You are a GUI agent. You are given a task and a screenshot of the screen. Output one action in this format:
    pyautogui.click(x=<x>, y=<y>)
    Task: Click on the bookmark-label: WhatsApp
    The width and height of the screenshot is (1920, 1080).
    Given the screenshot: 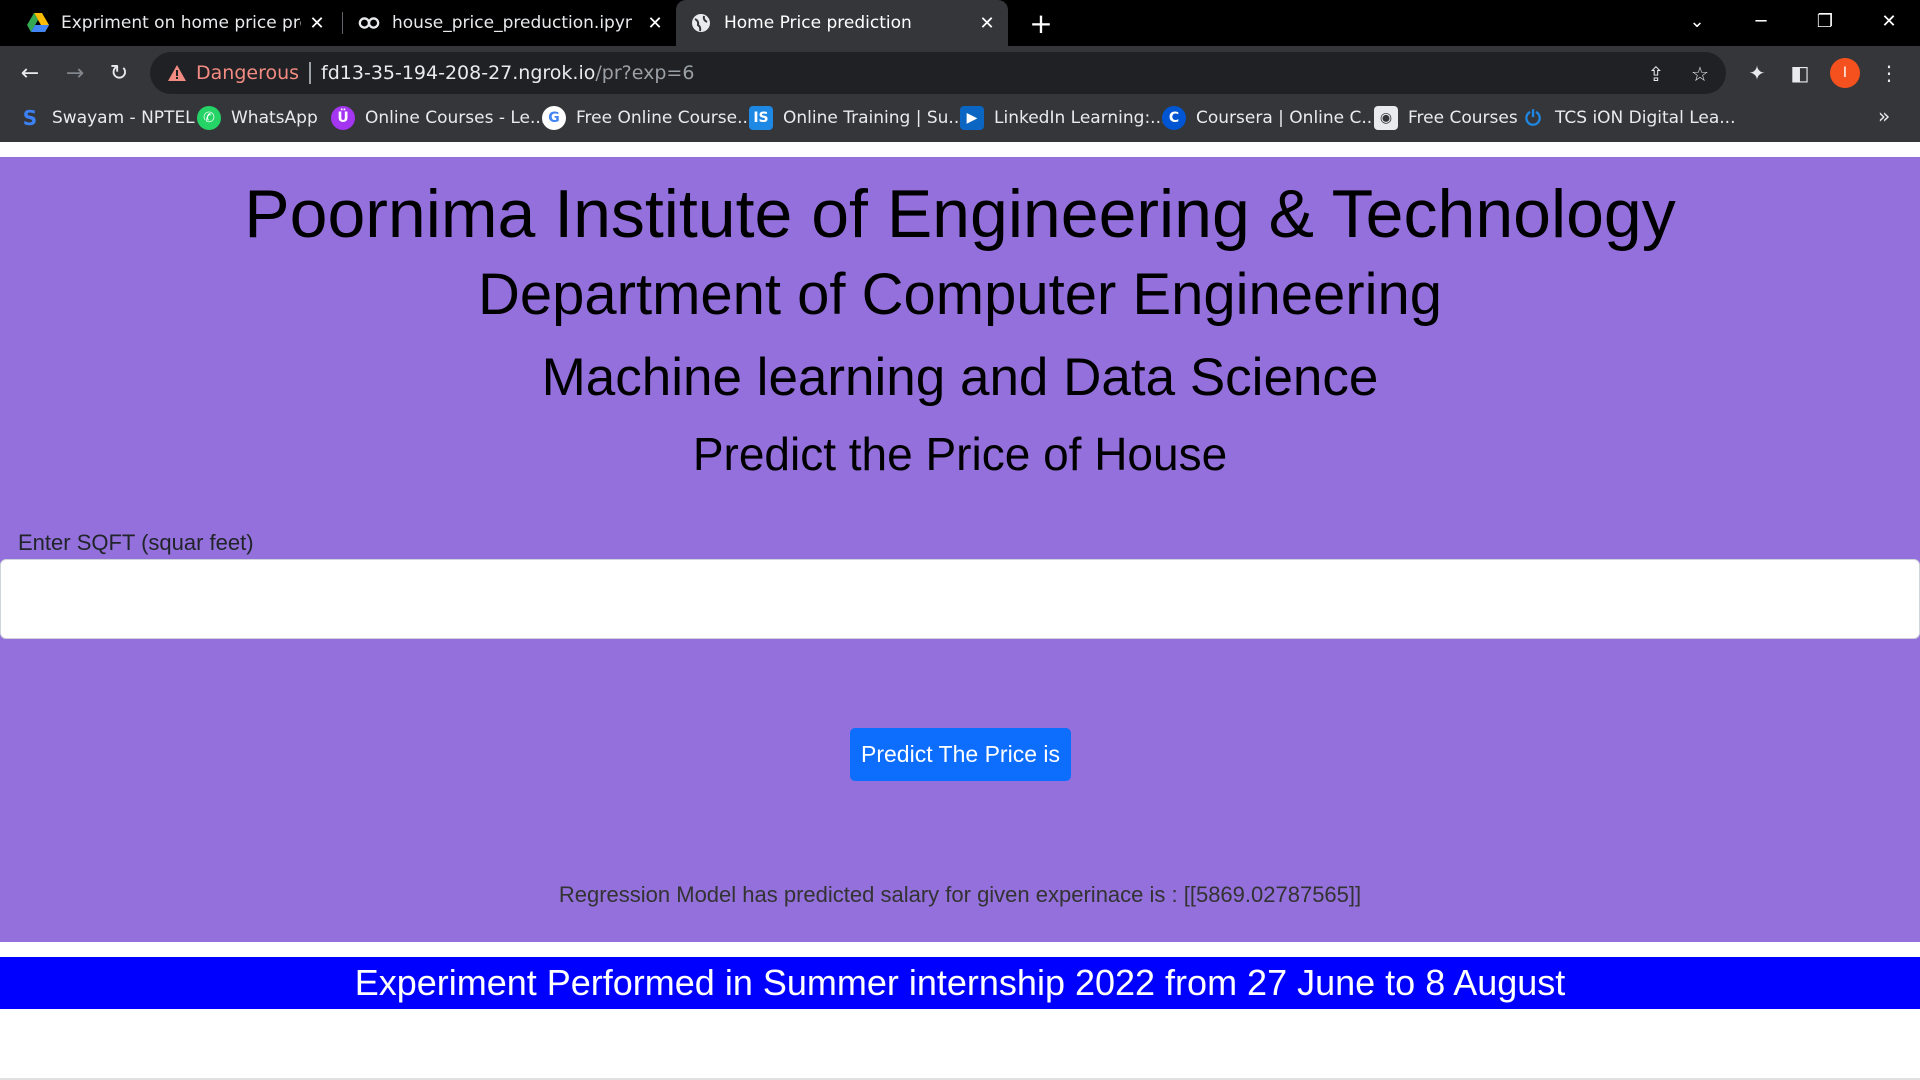 What is the action you would take?
    pyautogui.click(x=274, y=118)
    